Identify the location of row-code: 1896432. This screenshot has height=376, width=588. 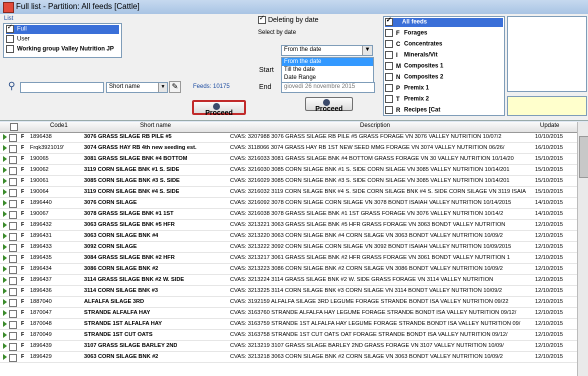
(41, 225).